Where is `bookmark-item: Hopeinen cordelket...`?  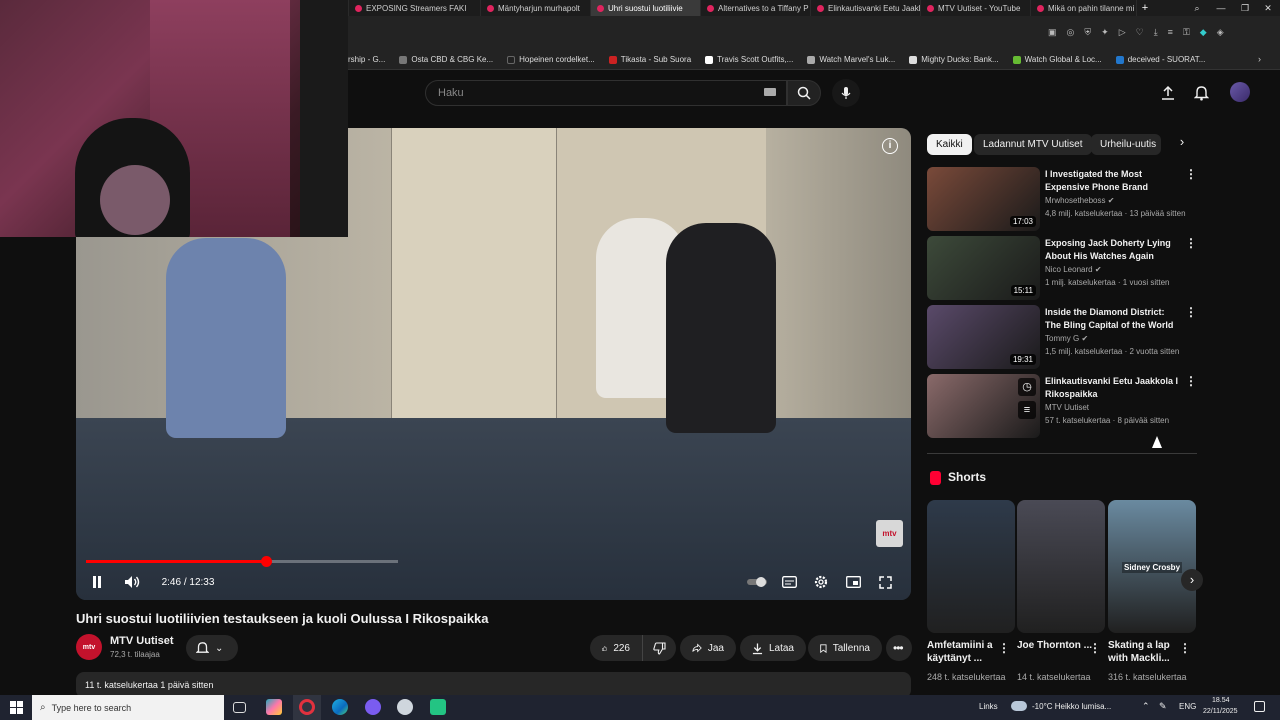 bookmark-item: Hopeinen cordelket... is located at coordinates (551, 59).